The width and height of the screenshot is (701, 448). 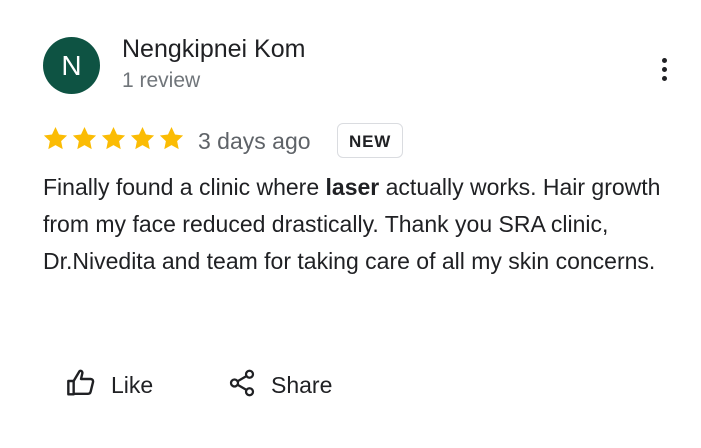 What do you see at coordinates (370, 140) in the screenshot?
I see `new-badge: NEW` at bounding box center [370, 140].